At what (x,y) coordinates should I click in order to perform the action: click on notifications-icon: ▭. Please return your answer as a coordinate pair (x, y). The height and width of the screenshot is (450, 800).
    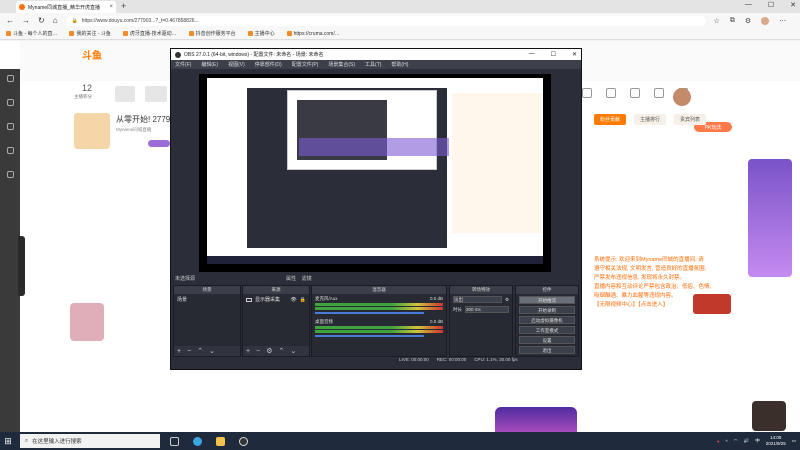
    Looking at the image, I should click on (794, 441).